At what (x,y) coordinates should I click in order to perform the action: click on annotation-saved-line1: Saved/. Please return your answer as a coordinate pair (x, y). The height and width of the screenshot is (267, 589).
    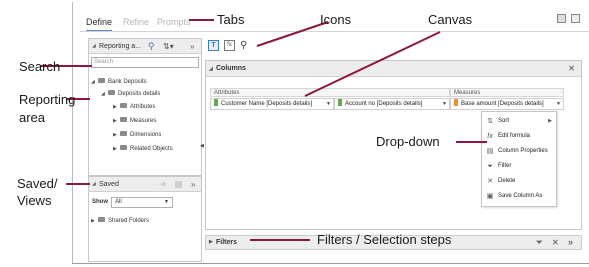
    Looking at the image, I should click on (37, 183).